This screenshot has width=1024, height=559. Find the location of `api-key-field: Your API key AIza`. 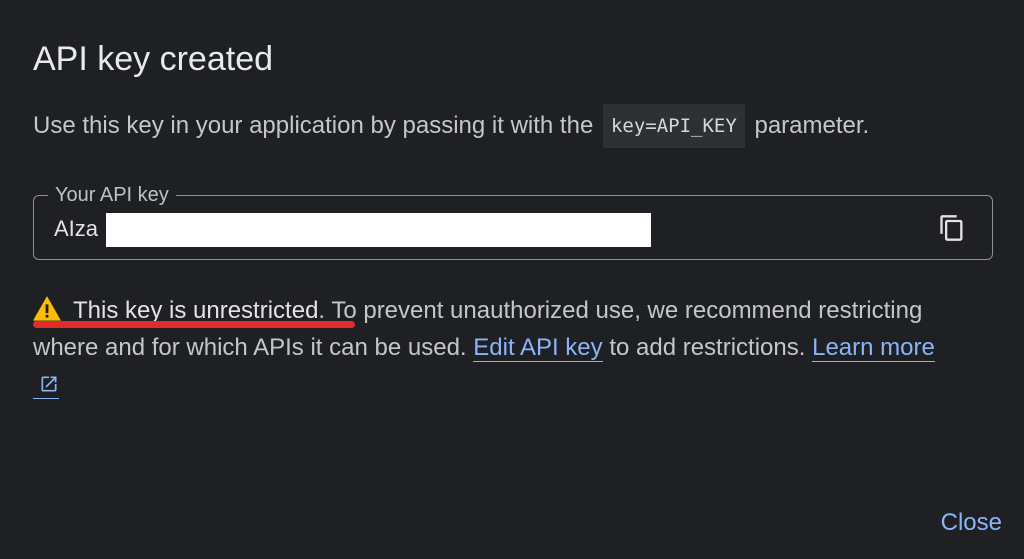

api-key-field: Your API key AIza is located at coordinates (513, 221).